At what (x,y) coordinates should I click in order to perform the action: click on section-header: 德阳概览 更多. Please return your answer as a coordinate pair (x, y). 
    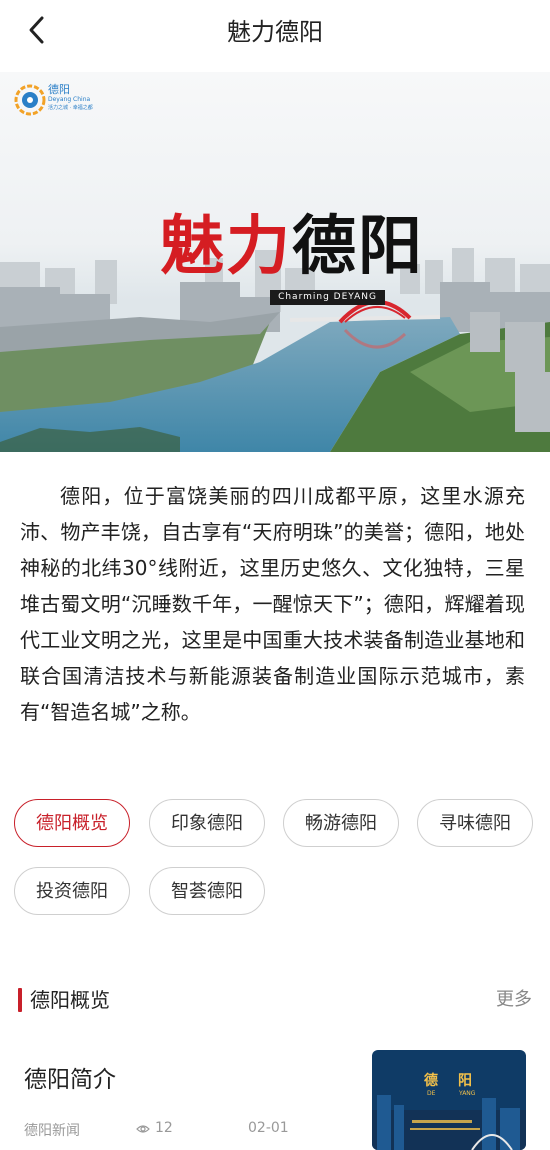
    Looking at the image, I should click on (275, 1000).